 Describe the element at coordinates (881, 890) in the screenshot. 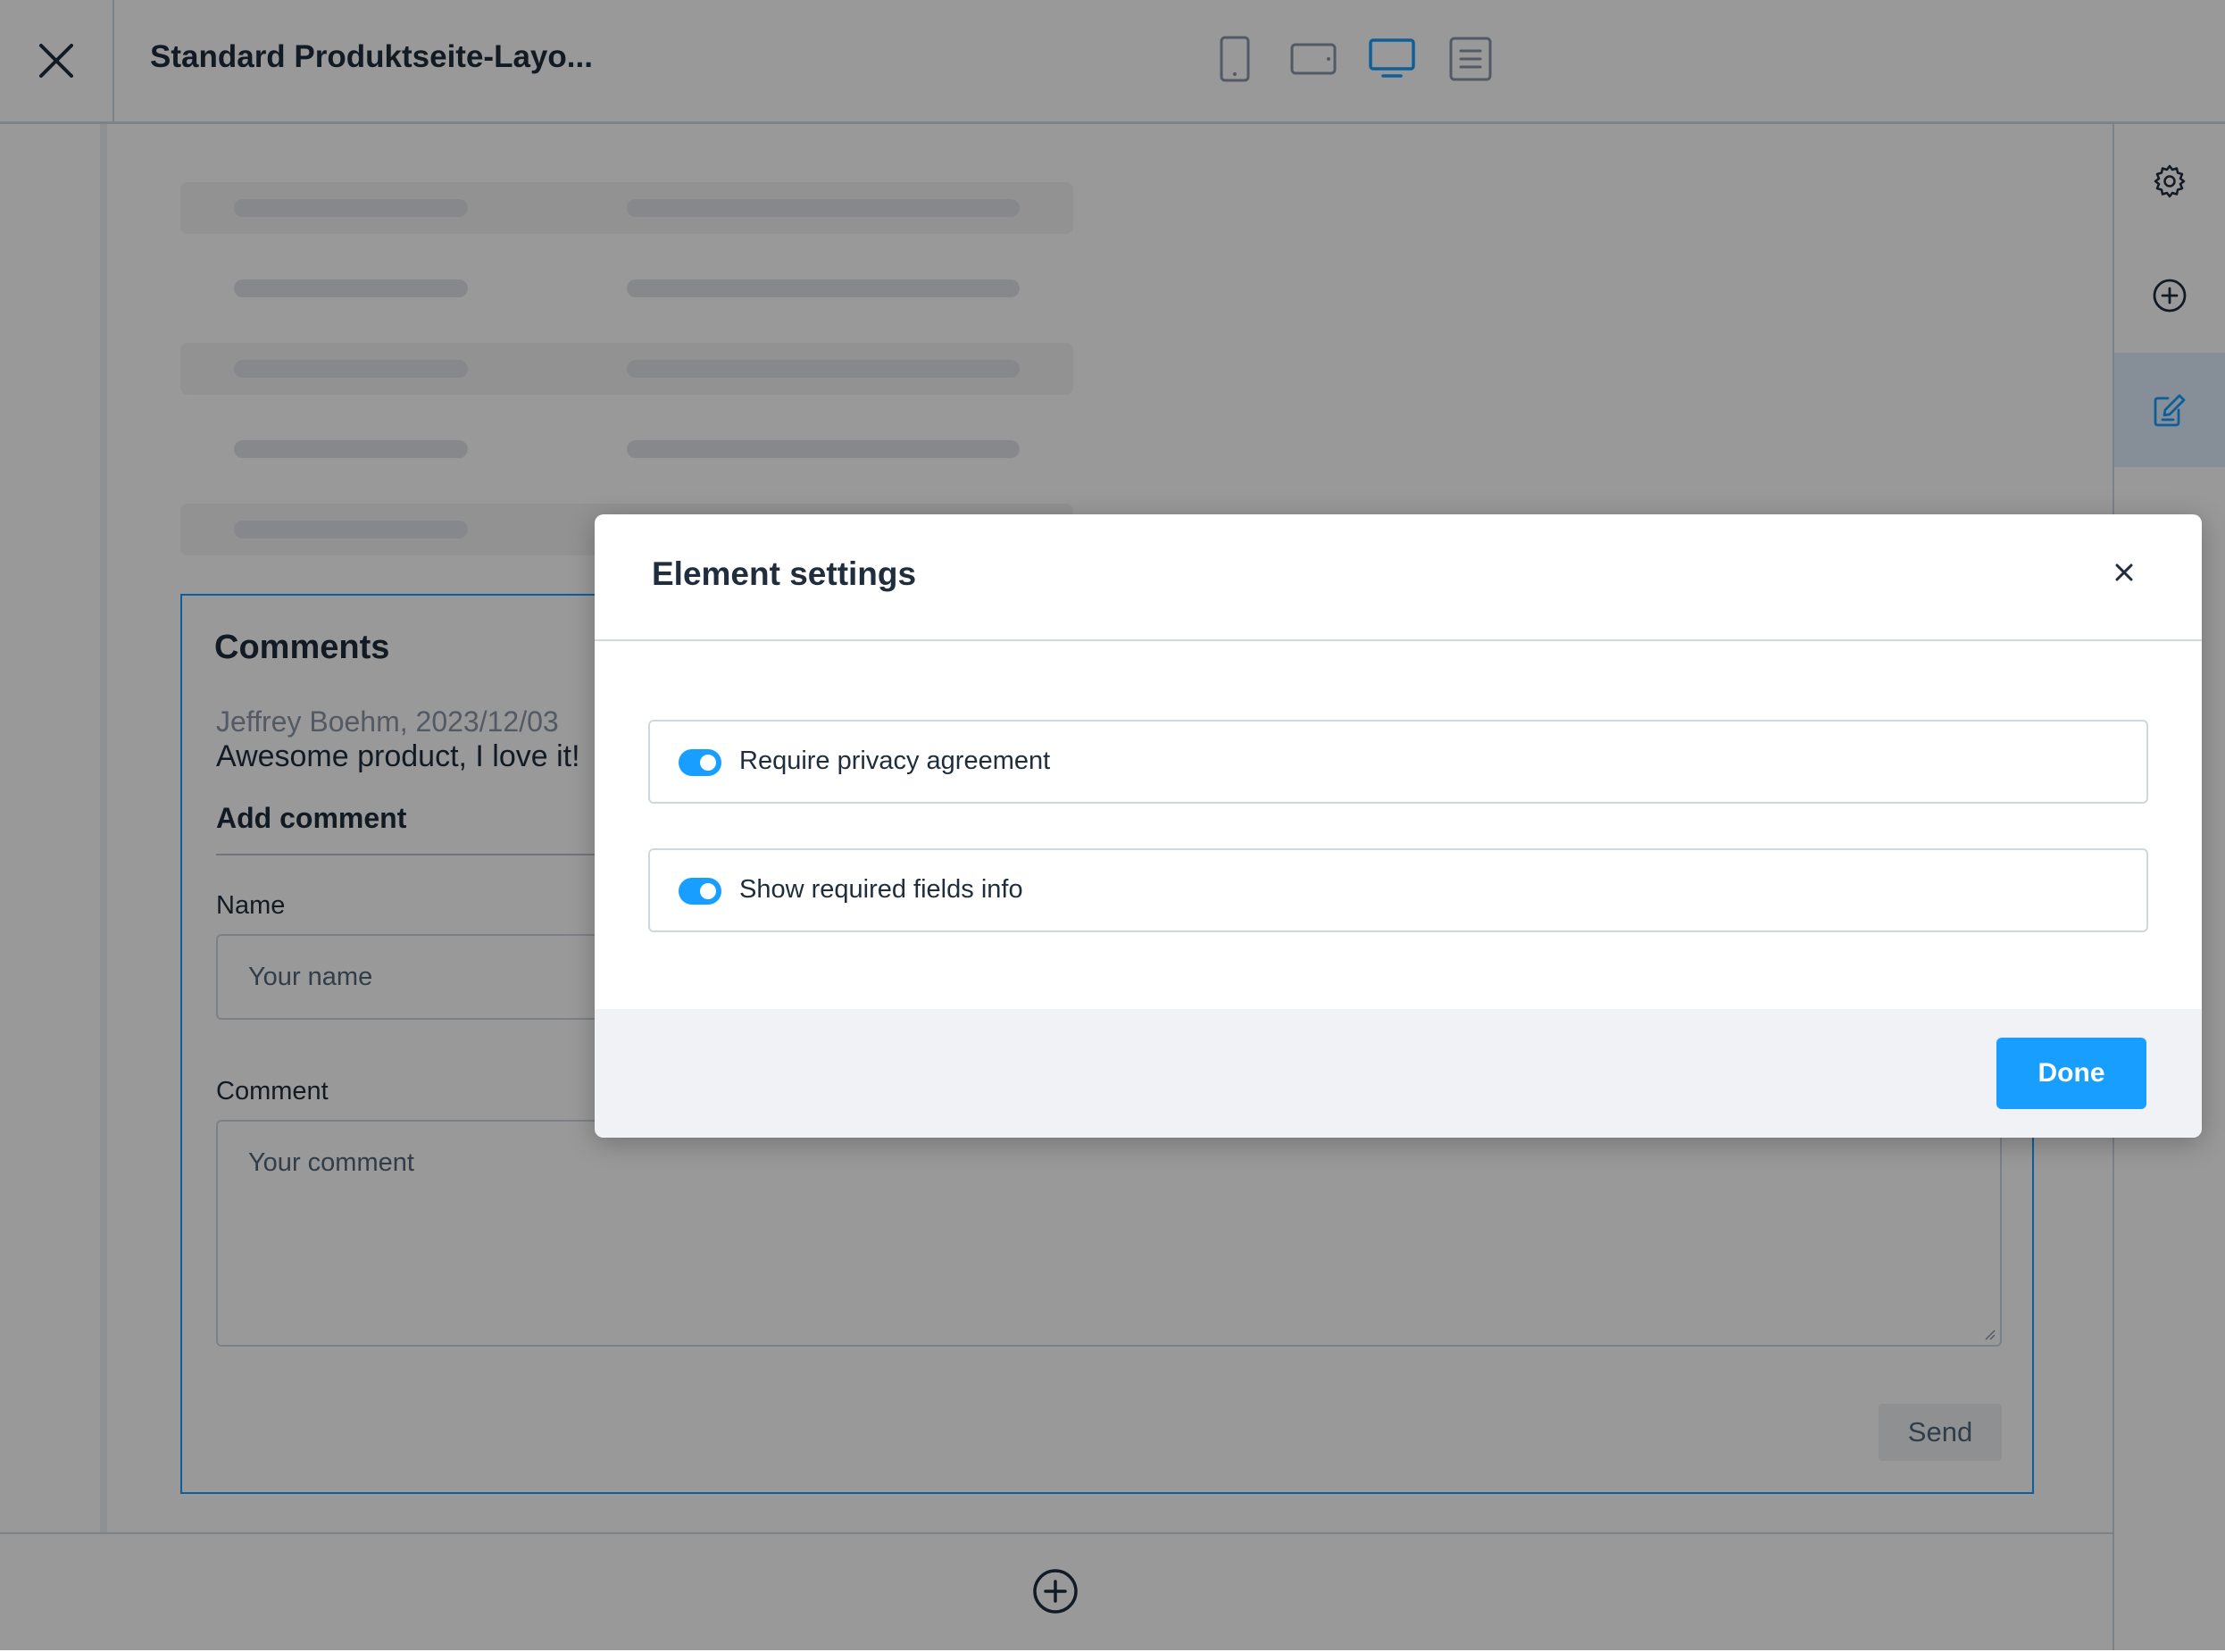

I see `required-fields-label: Show required fields info` at that location.